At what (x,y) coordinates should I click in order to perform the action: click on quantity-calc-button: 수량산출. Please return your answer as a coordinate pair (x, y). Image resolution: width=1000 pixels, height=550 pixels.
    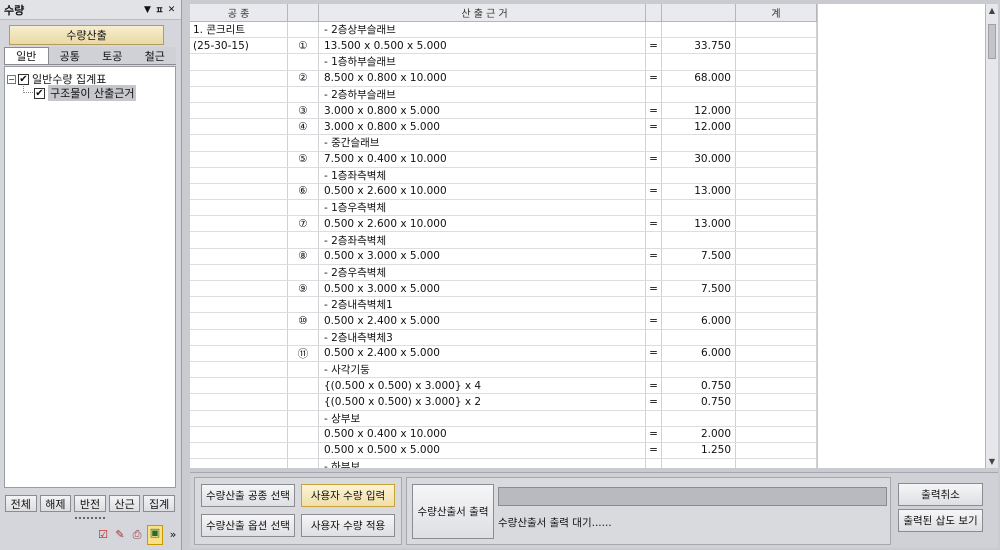
    Looking at the image, I should click on (86, 35).